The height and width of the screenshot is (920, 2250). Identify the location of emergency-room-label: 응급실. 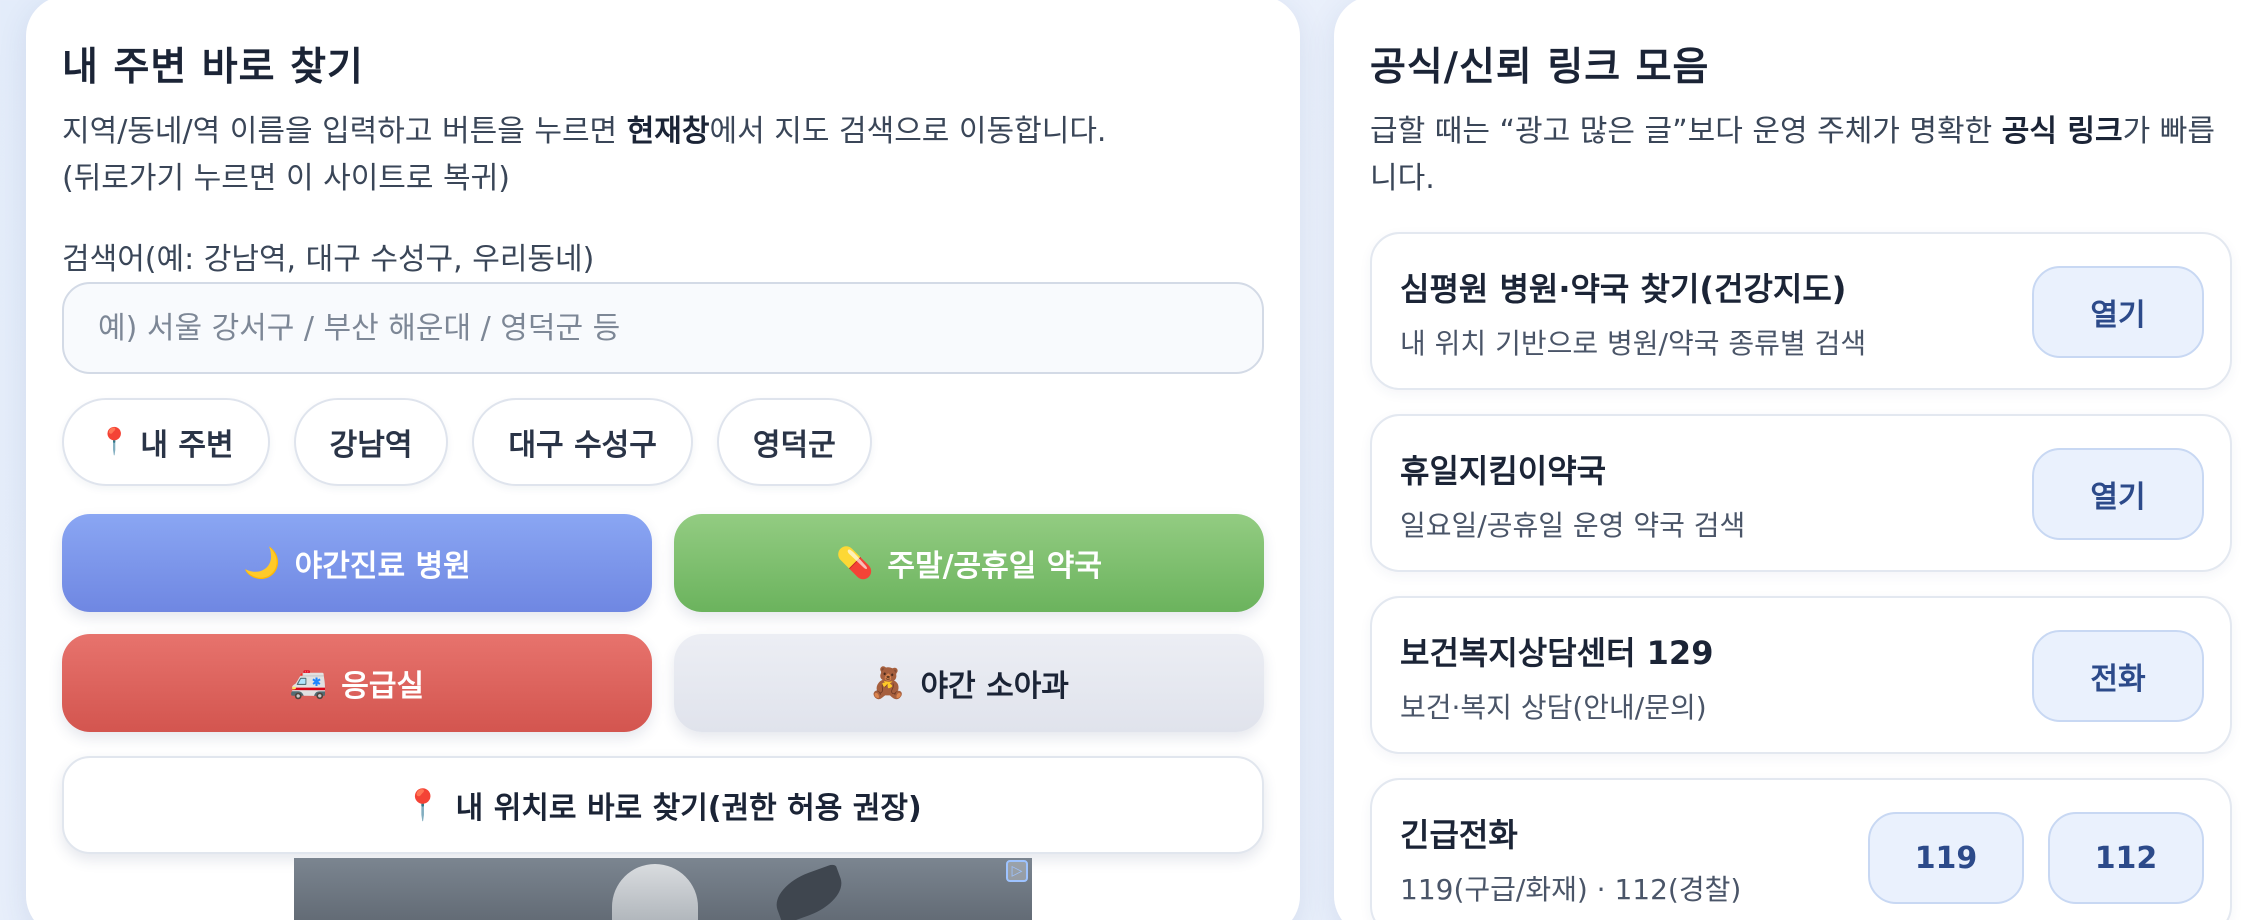
(383, 686).